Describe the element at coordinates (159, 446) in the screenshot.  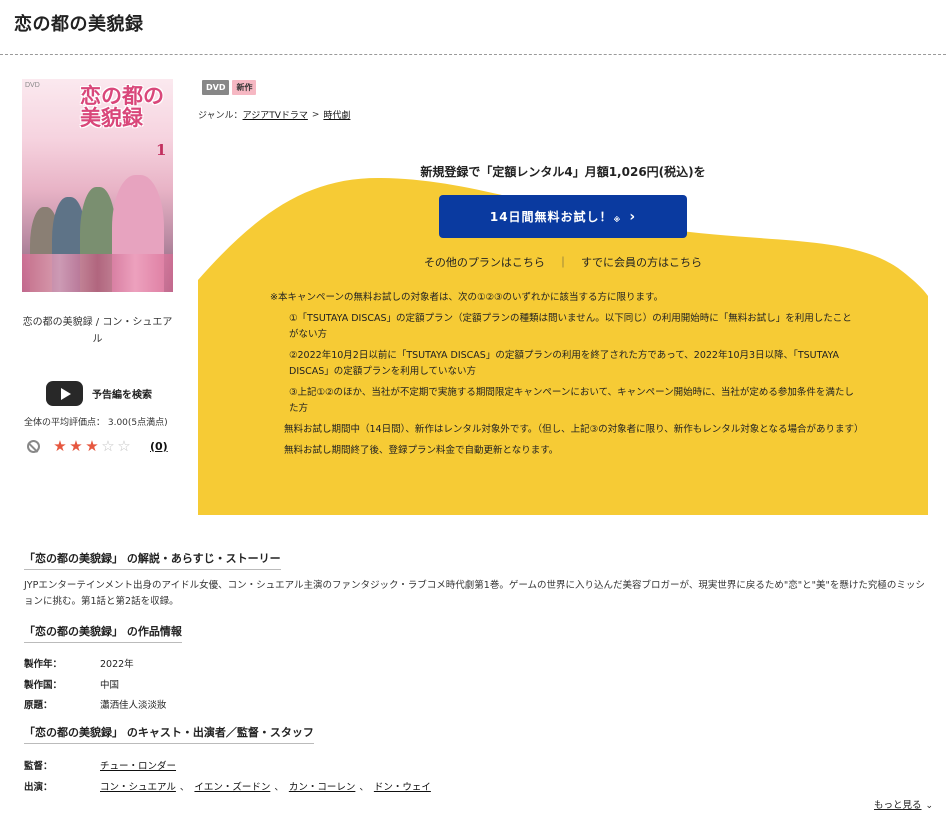
I see `review-count-link: (0)` at that location.